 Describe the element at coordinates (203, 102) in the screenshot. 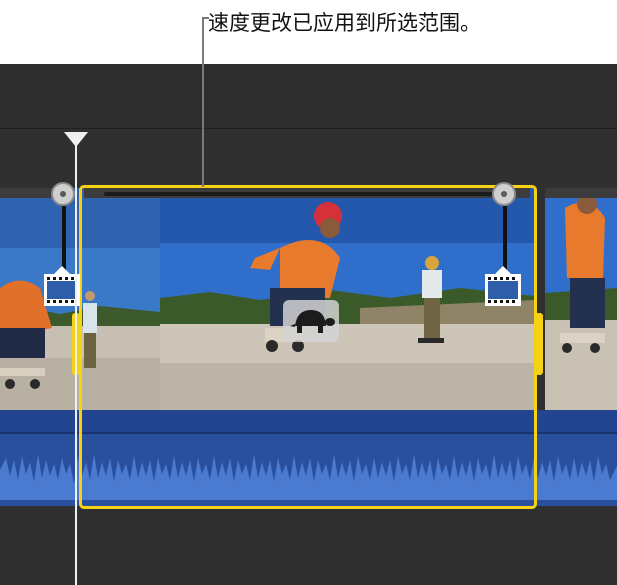

I see `callout-leader-line` at that location.